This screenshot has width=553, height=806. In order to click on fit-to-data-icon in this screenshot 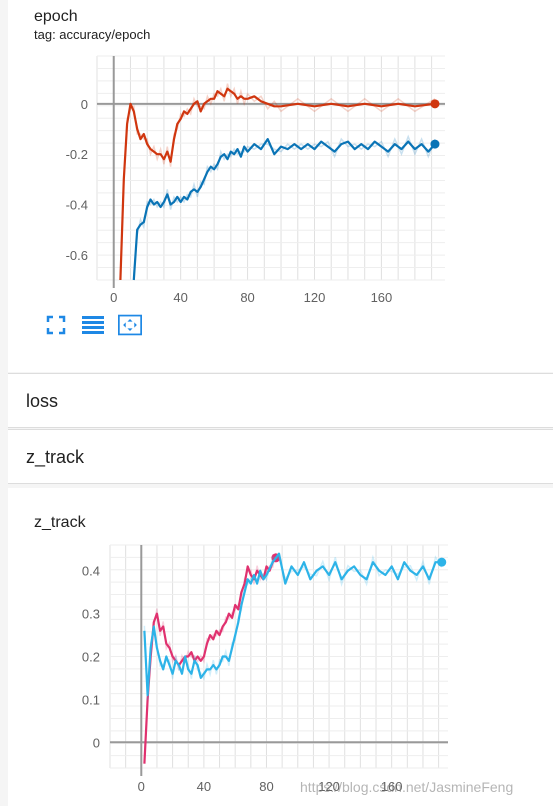, I will do `click(130, 325)`.